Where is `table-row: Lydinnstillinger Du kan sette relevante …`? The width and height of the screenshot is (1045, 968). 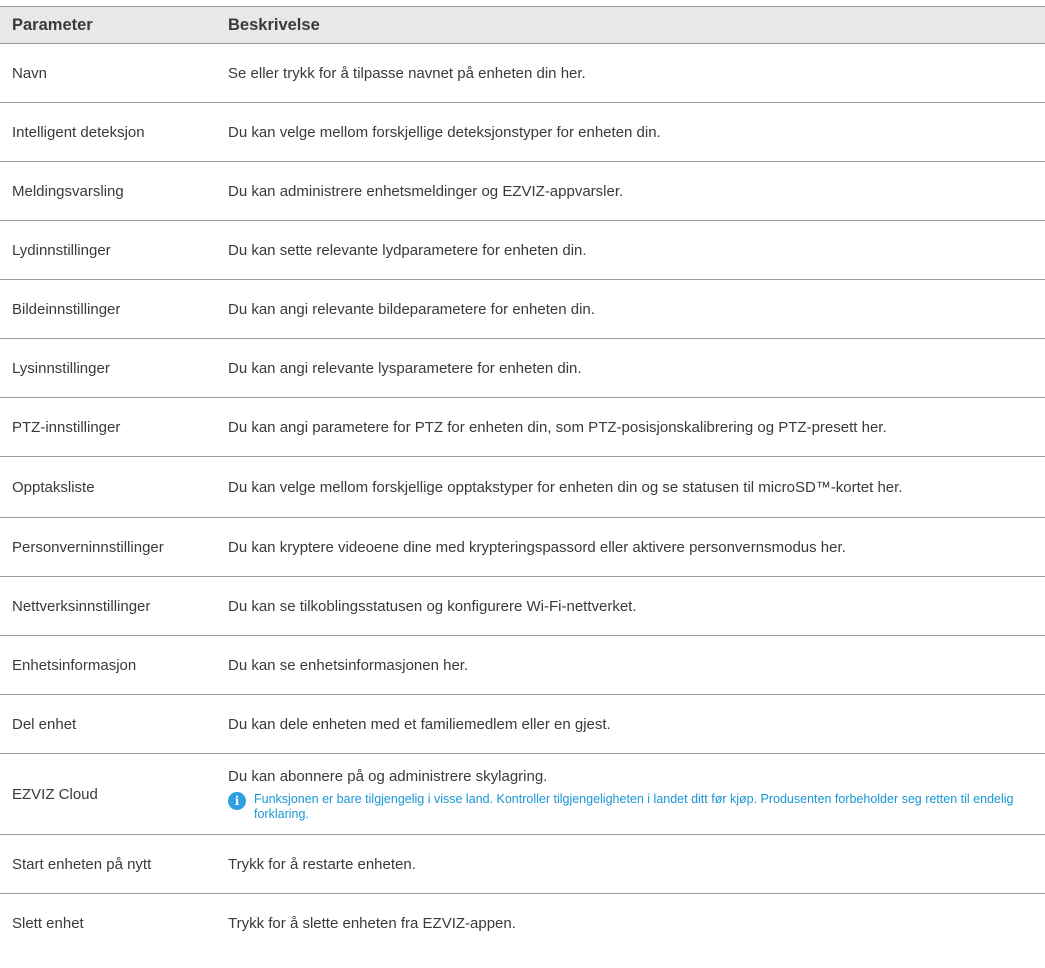
table-row: Lydinnstillinger Du kan sette relevante … is located at coordinates (522, 250).